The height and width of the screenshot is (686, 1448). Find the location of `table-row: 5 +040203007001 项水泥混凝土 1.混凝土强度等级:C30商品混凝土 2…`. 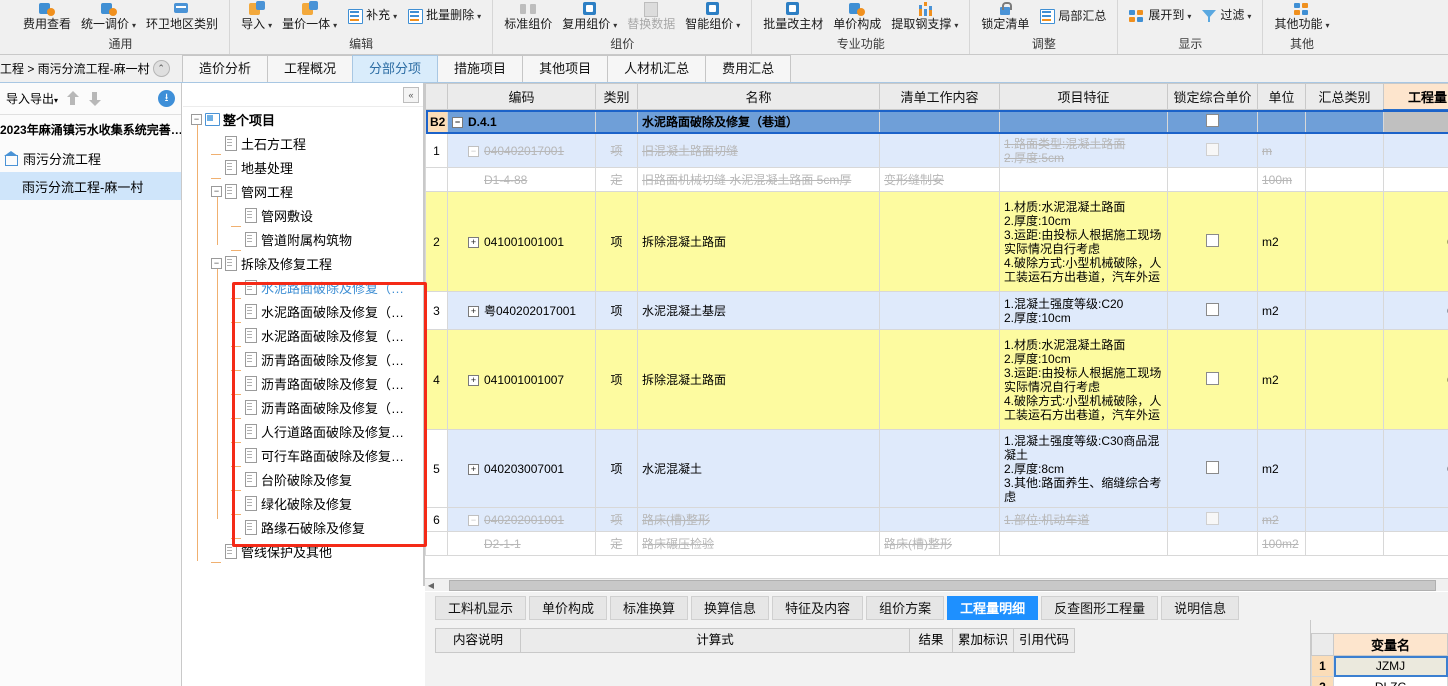

table-row: 5 +040203007001 项水泥混凝土 1.混凝土强度等级:C30商品混凝土 2… is located at coordinates (936, 468).